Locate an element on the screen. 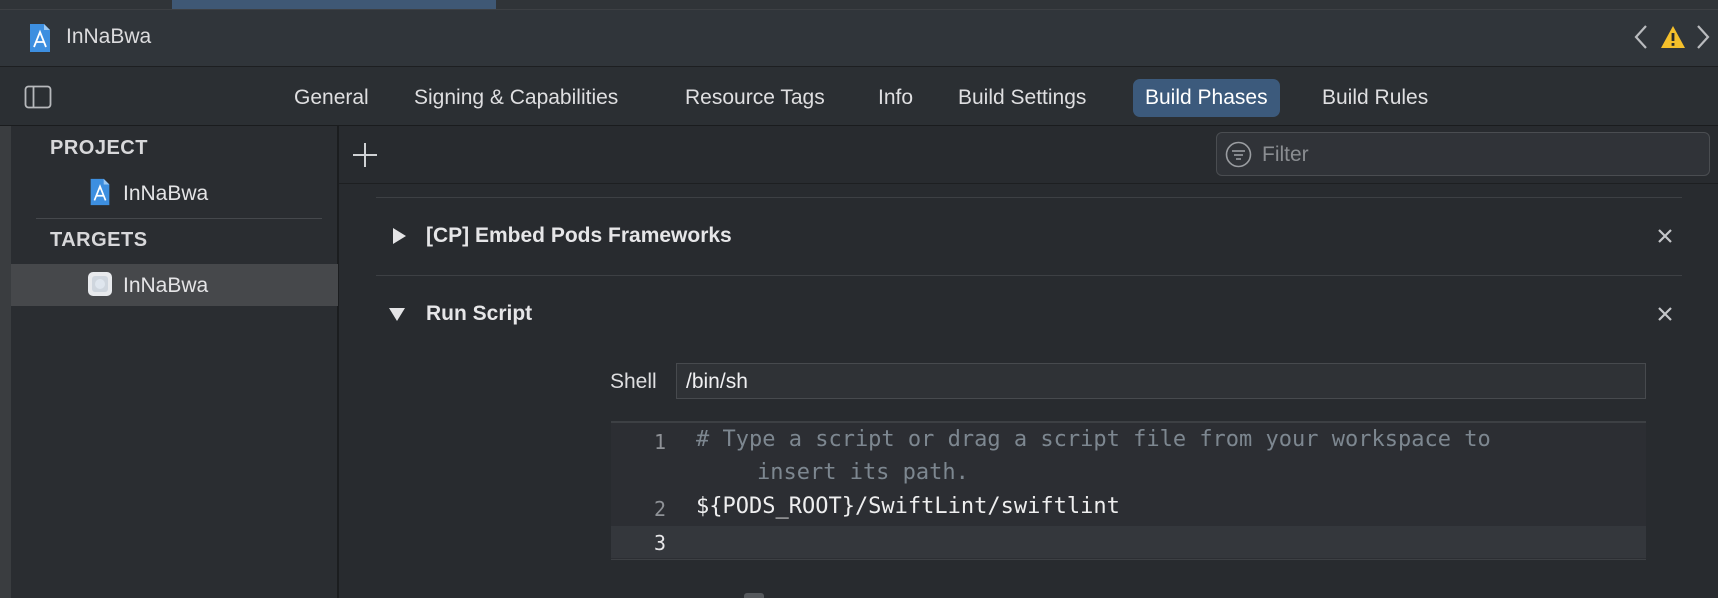 This screenshot has height=598, width=1718. sidebar-item-target: InNaBwa is located at coordinates (174, 285).